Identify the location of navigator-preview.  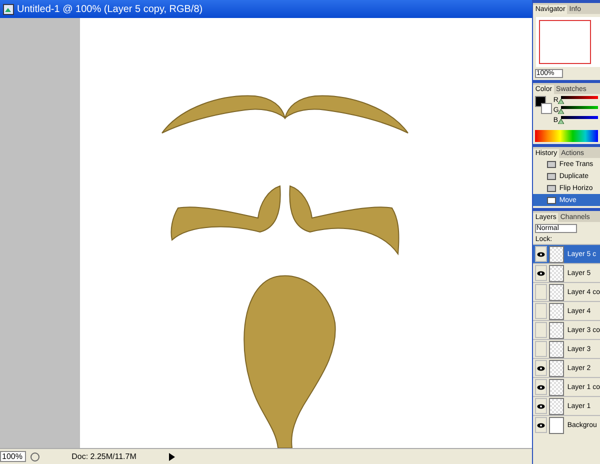
(568, 42).